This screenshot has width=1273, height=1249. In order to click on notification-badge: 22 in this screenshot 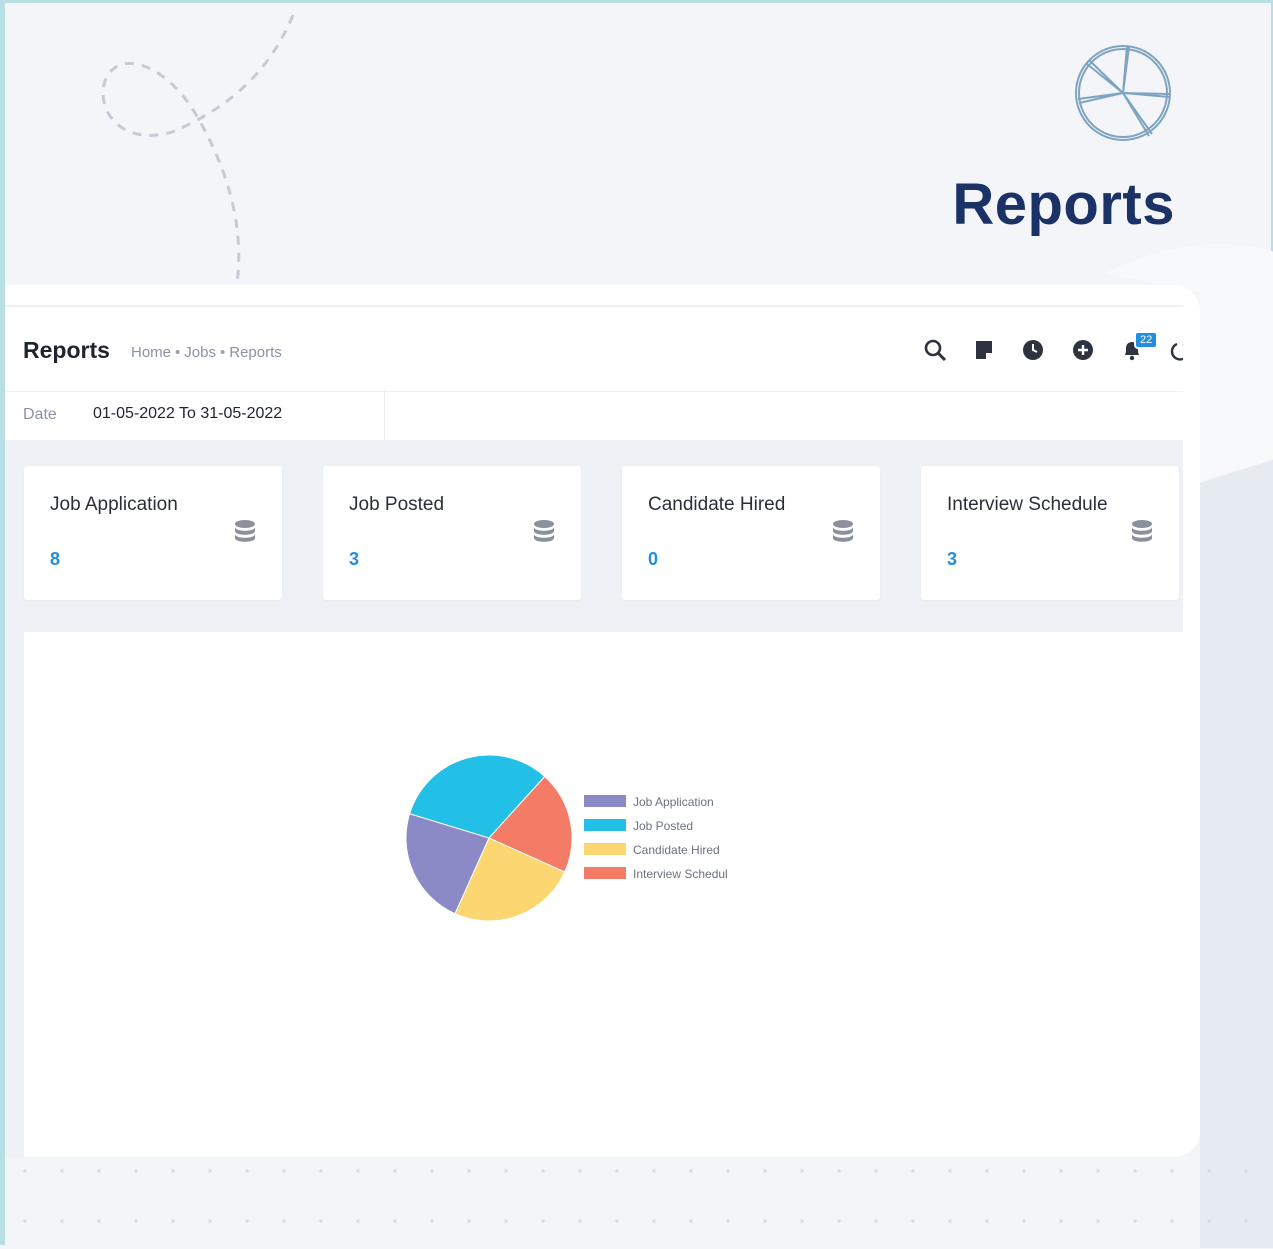, I will do `click(1146, 340)`.